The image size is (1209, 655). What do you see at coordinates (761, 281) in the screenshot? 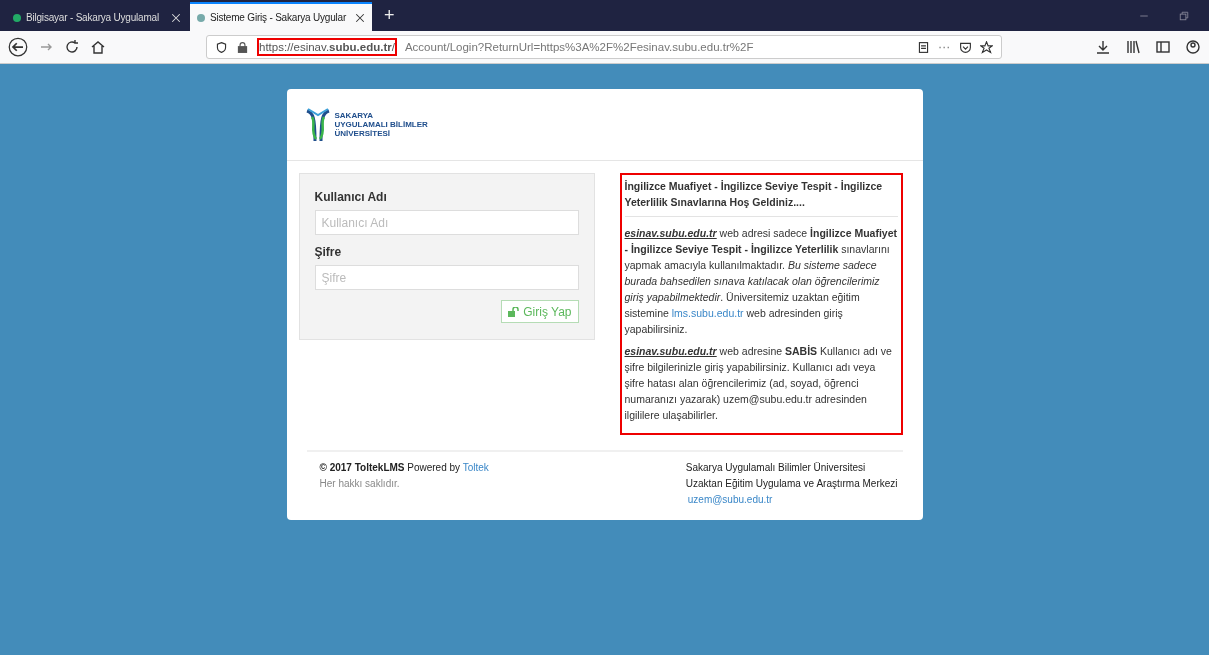
I see `info-paragraph: esinav.subu.edu.tr web adresi sadece İngilizce Muafiyet - İngilizce Seviye Tespit - İngilizce Yeterlilik sınavlarını yapmak amacıyla kullanılmaktadır. Bu sisteme sadece burada bahsedilen sınava katılacak olan öğrencilerimiz giriş yapabilmektedir. Üniversitemiz uzaktan eğitim sistemine lms.subu.edu.tr web adresinden giriş yapabilirsiniz.` at bounding box center [761, 281].